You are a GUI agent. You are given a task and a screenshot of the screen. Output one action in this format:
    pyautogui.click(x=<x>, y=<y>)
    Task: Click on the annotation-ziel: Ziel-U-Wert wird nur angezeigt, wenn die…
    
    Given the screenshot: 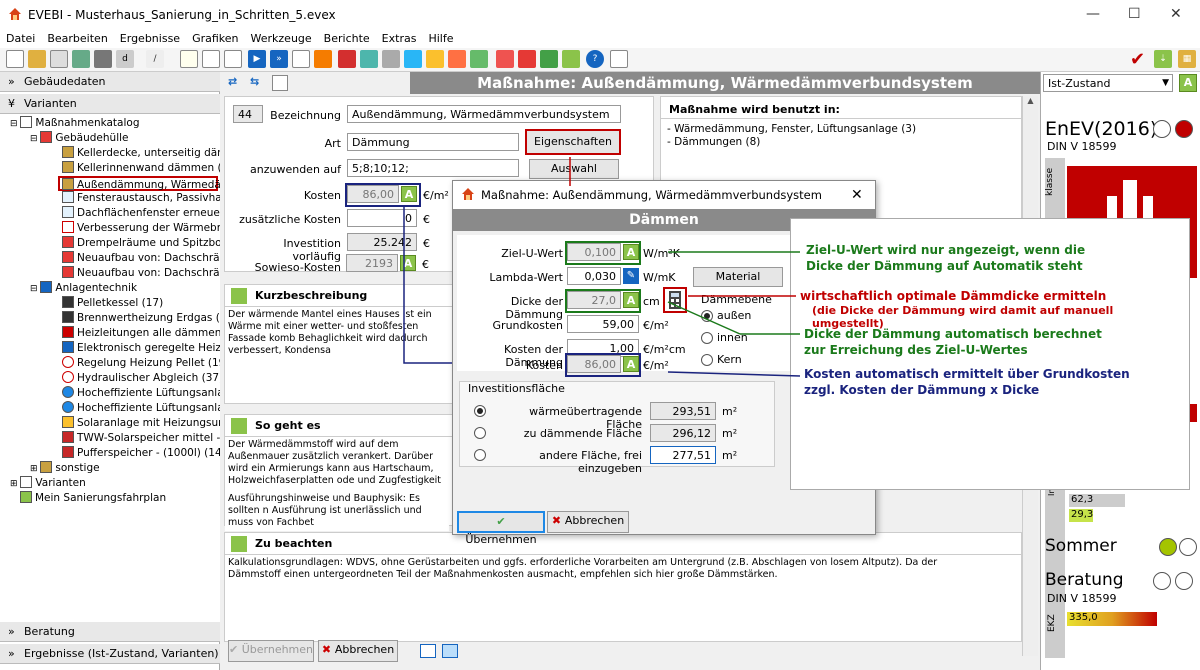 What is the action you would take?
    pyautogui.click(x=946, y=258)
    